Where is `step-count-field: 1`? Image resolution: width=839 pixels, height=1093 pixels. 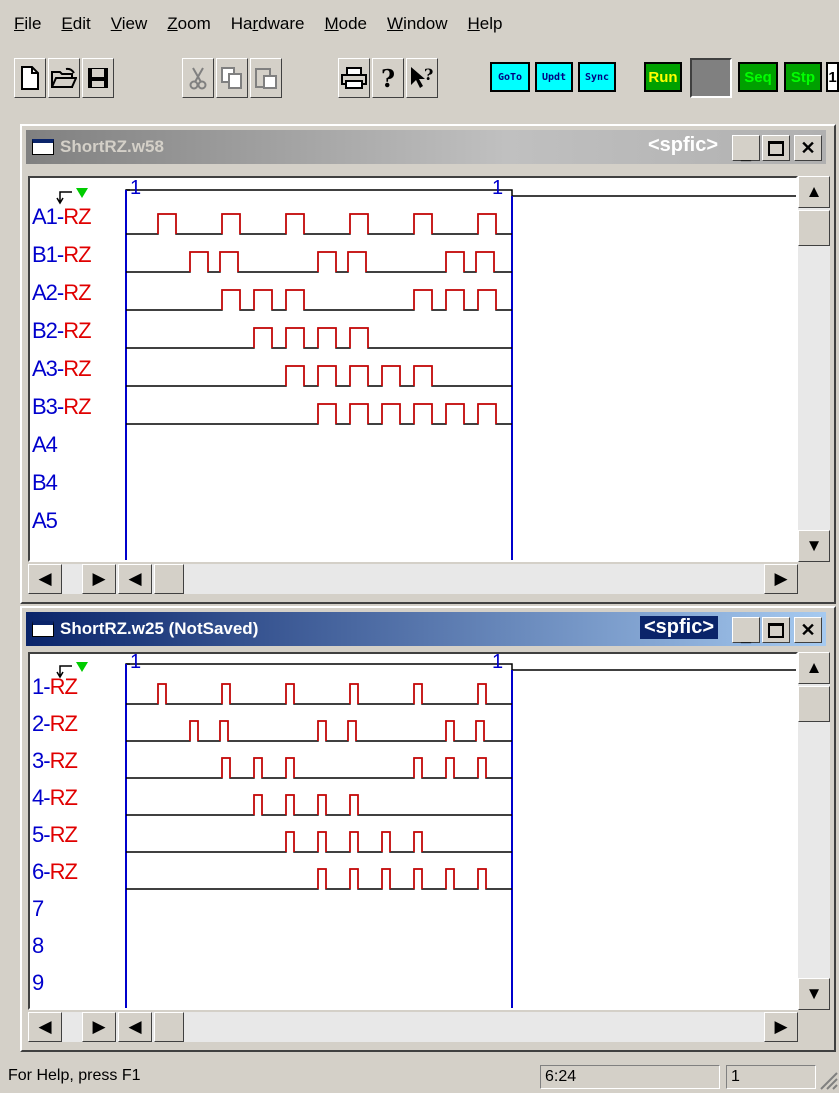
step-count-field: 1 is located at coordinates (832, 77).